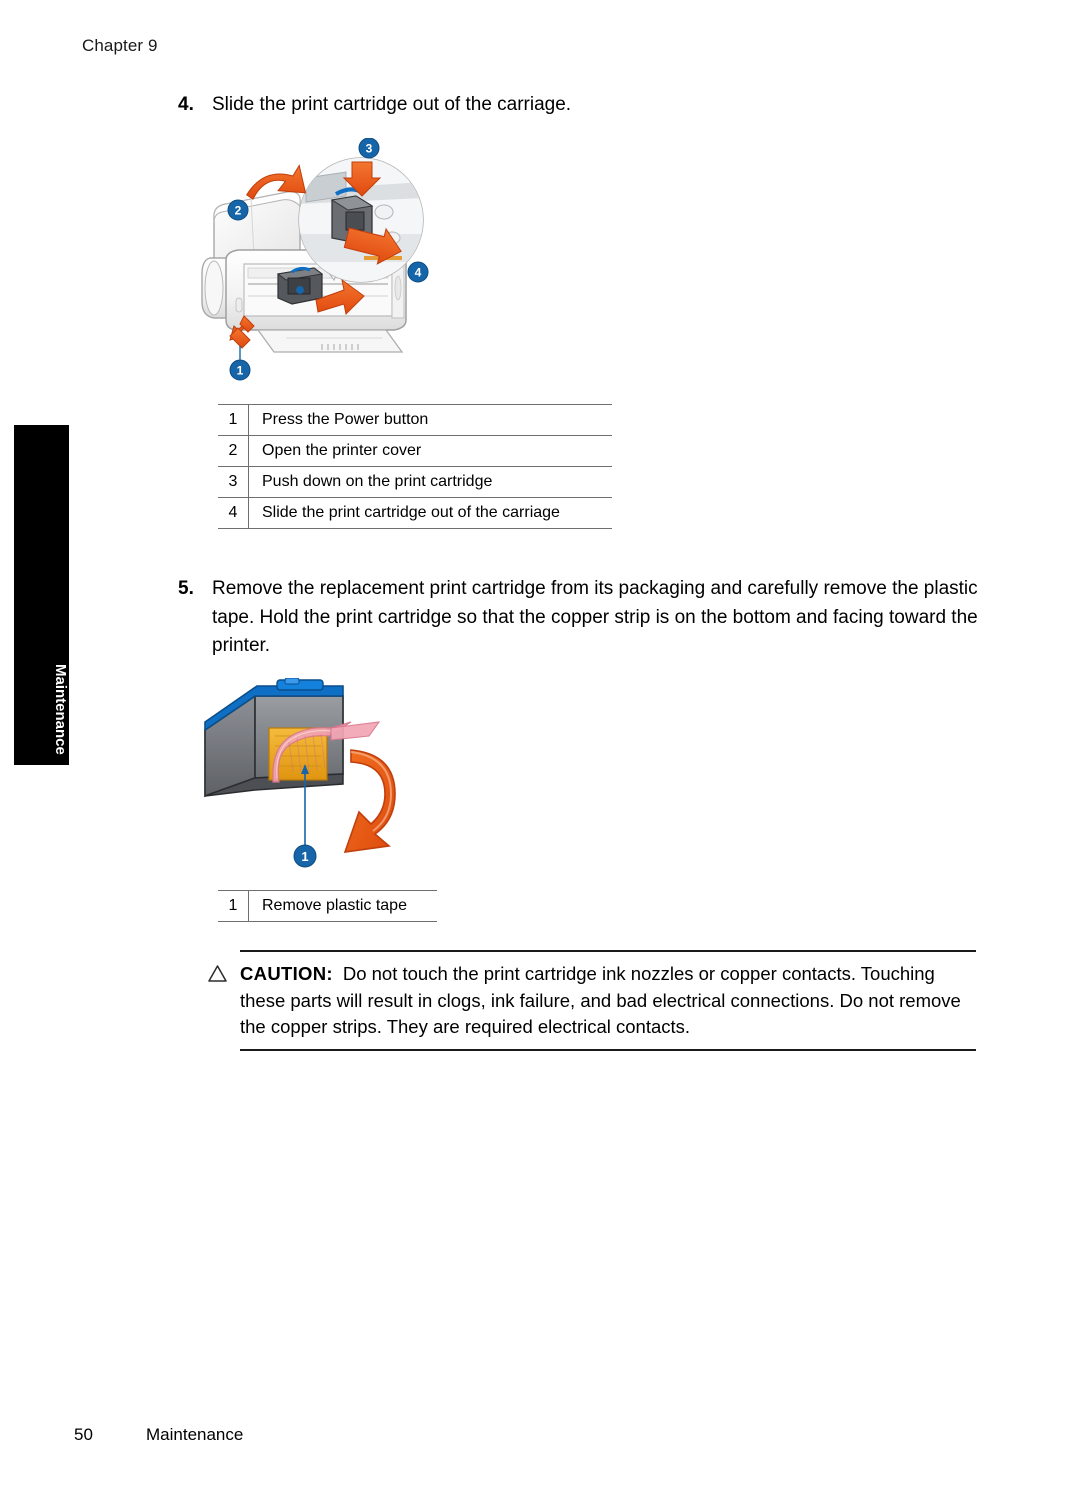 The height and width of the screenshot is (1495, 1080). I want to click on cartridge-legend-table: 1 Remove plastic tape, so click(327, 906).